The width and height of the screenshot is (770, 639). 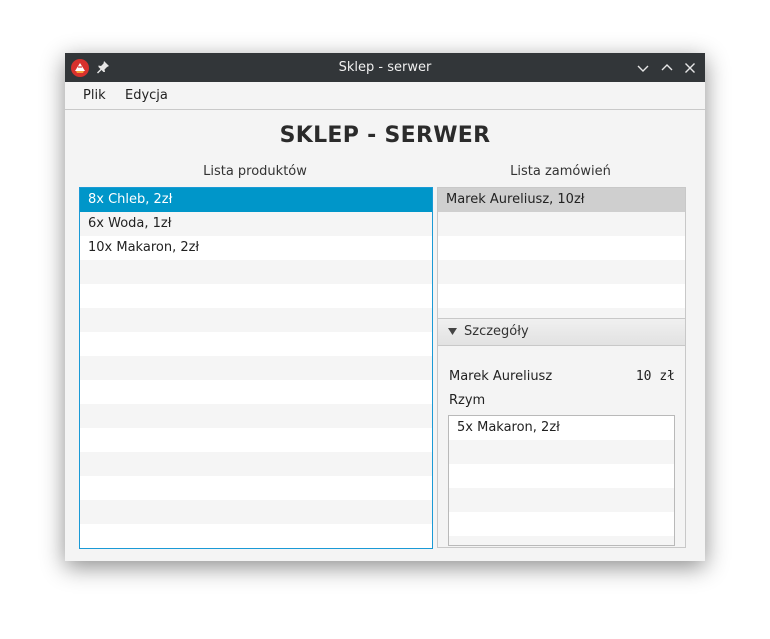 I want to click on details-toggle: Szczegóły, so click(x=561, y=332).